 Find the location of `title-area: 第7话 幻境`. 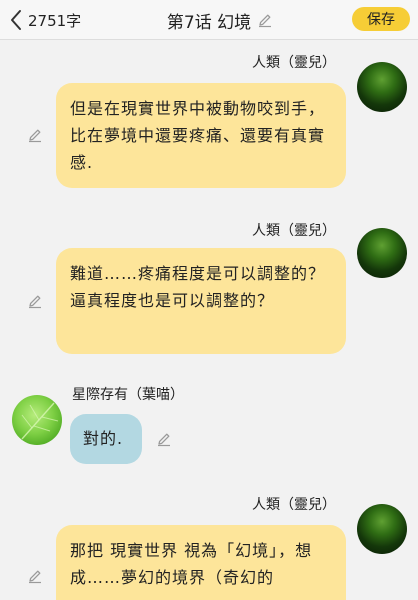

title-area: 第7话 幻境 is located at coordinates (220, 20).